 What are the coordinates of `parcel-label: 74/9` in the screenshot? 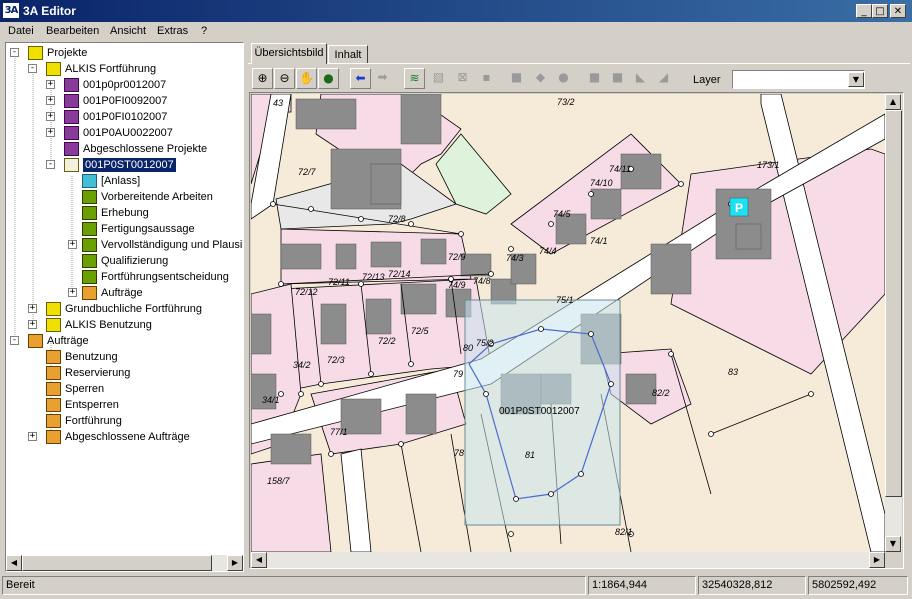 It's located at (457, 285).